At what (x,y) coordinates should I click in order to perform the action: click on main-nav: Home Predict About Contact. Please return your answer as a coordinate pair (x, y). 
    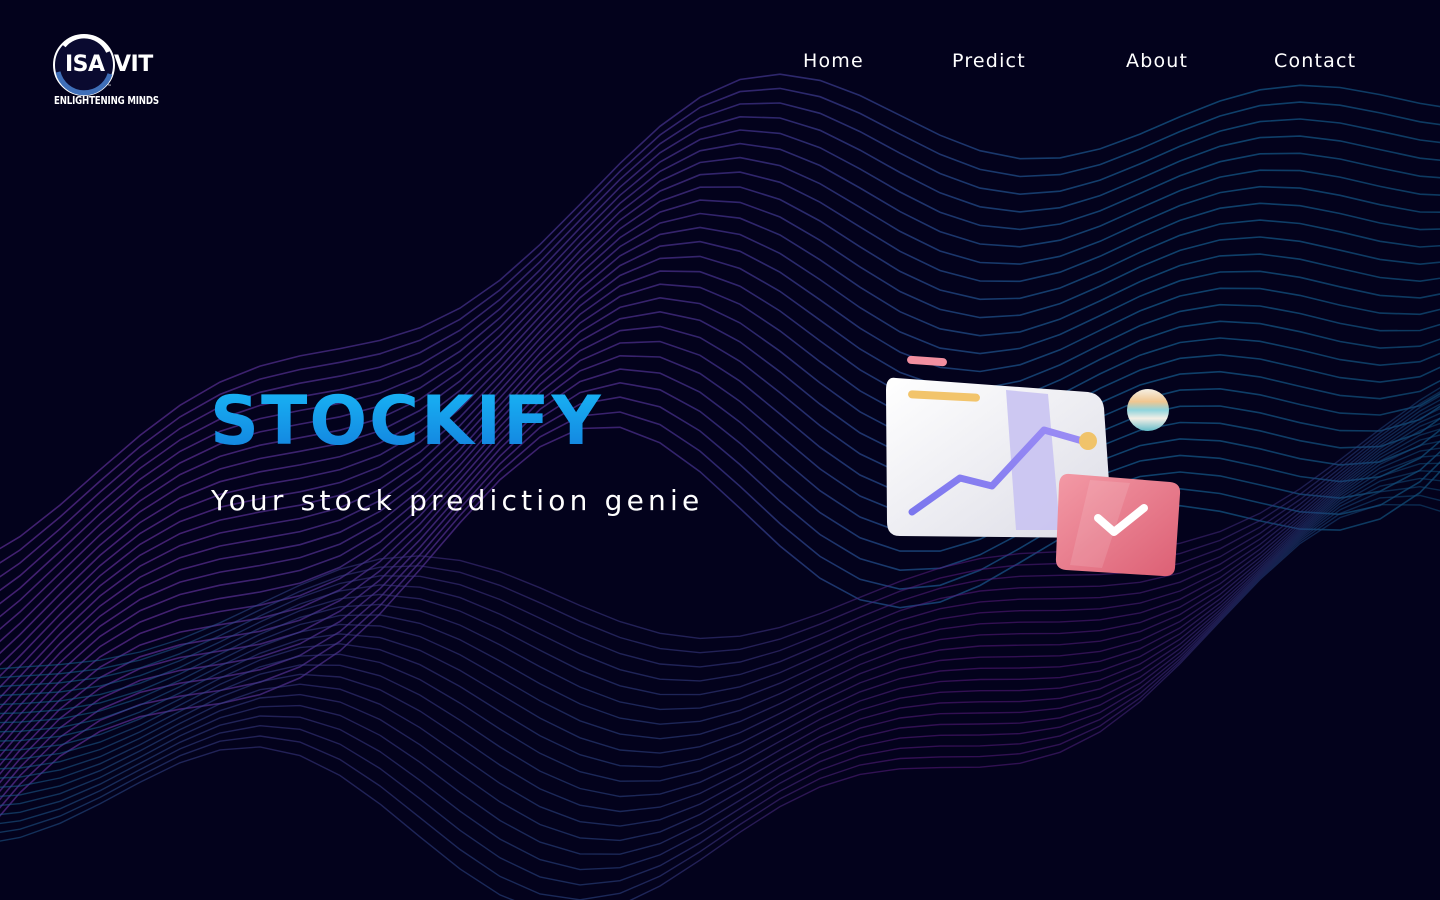
    Looking at the image, I should click on (720, 63).